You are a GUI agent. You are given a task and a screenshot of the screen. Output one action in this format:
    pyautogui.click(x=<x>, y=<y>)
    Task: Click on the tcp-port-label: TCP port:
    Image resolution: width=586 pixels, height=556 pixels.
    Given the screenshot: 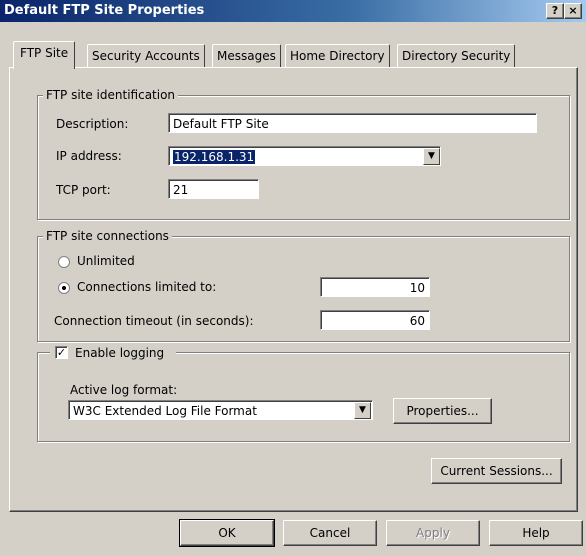 What is the action you would take?
    pyautogui.click(x=83, y=190)
    